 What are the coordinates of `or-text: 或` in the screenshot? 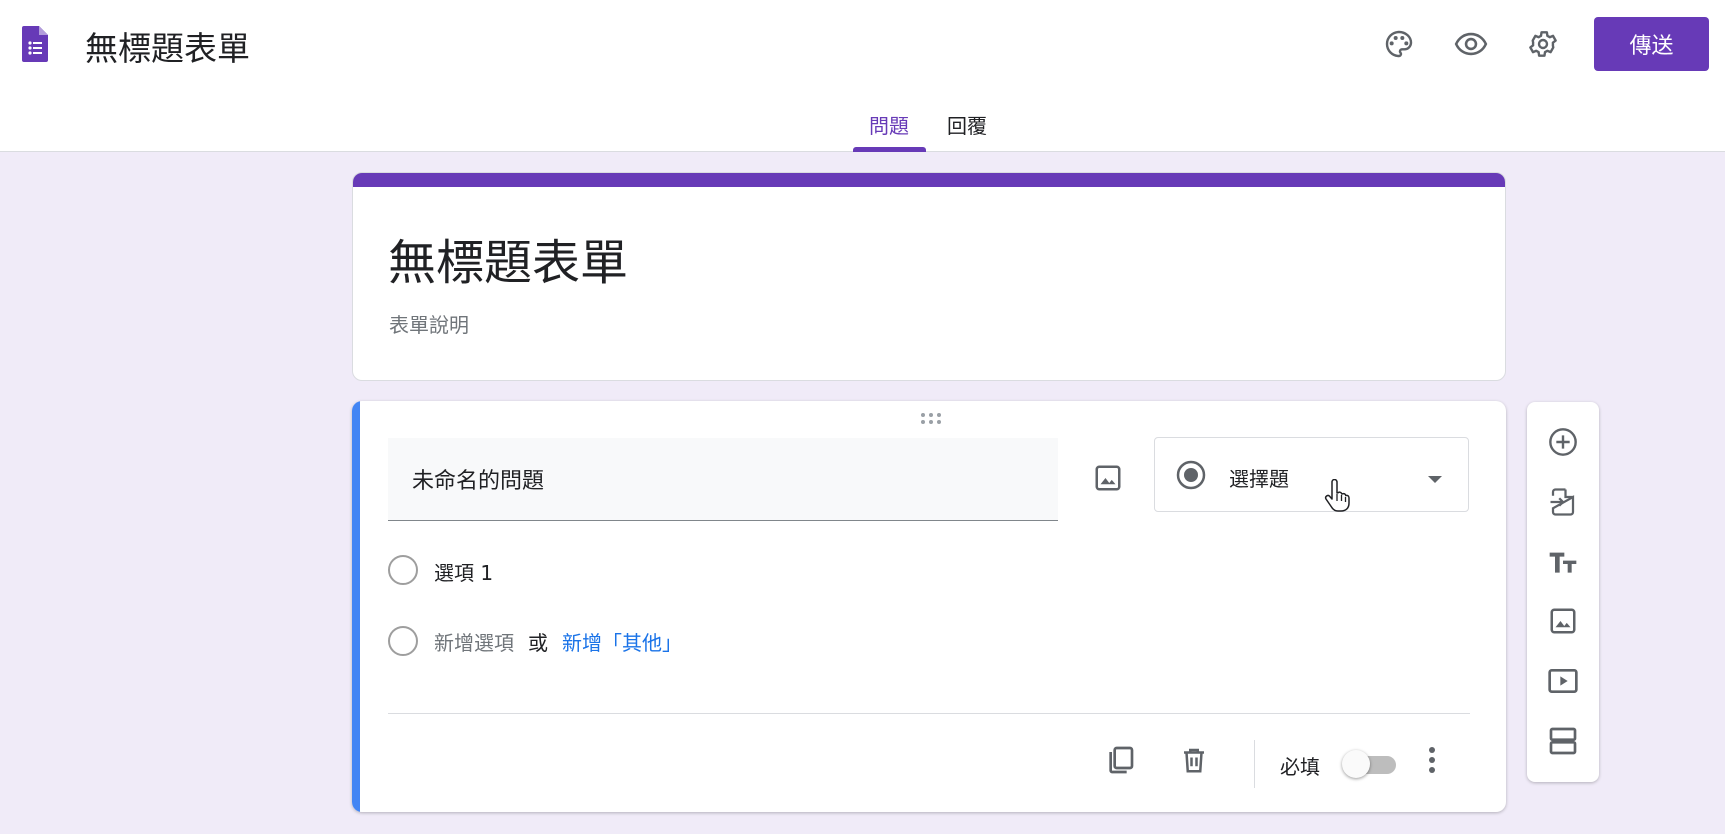 It's located at (538, 643).